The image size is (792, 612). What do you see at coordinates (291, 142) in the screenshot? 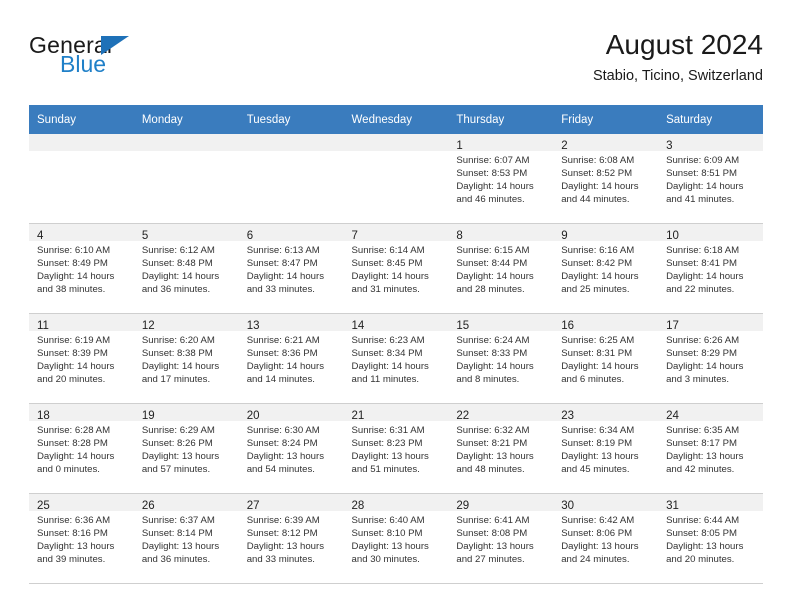
I see `day-number-band` at bounding box center [291, 142].